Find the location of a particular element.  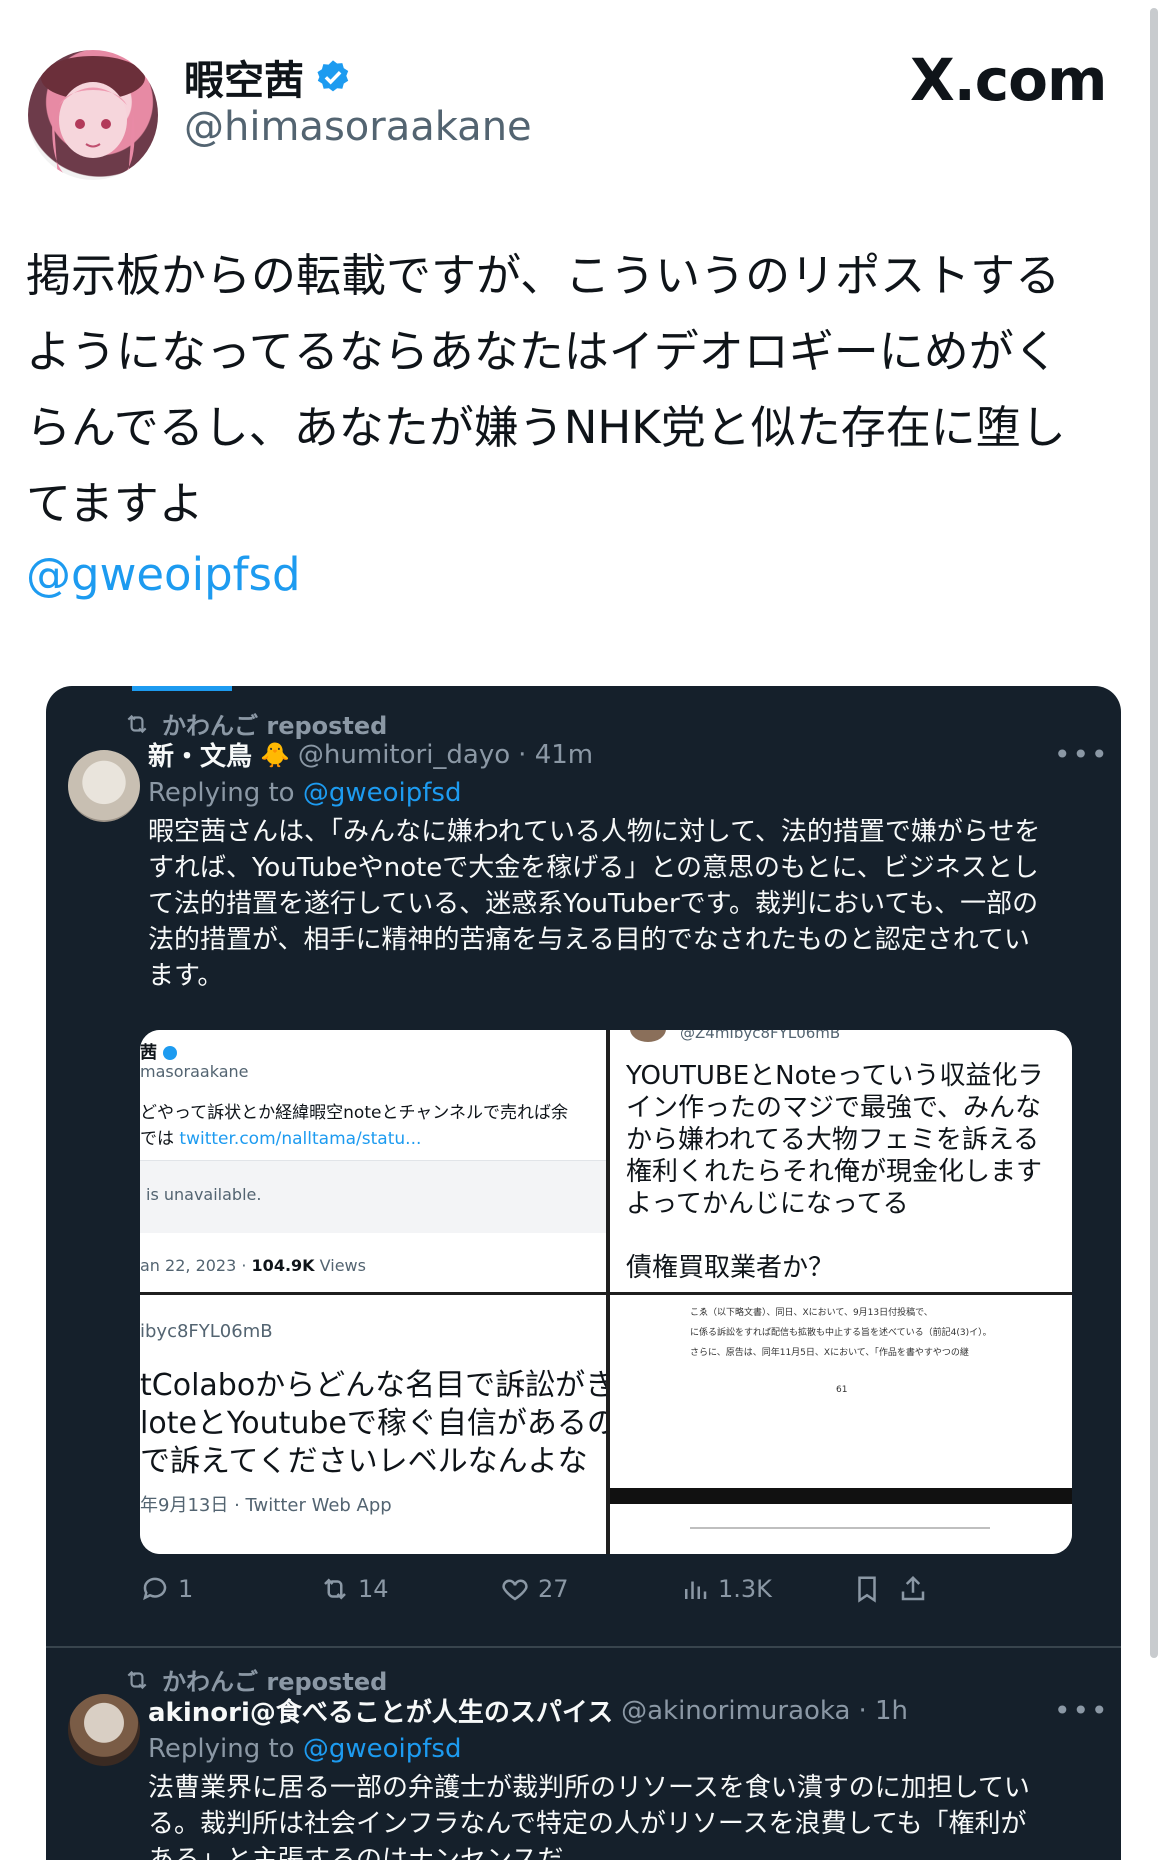

author-avatar is located at coordinates (93, 115).